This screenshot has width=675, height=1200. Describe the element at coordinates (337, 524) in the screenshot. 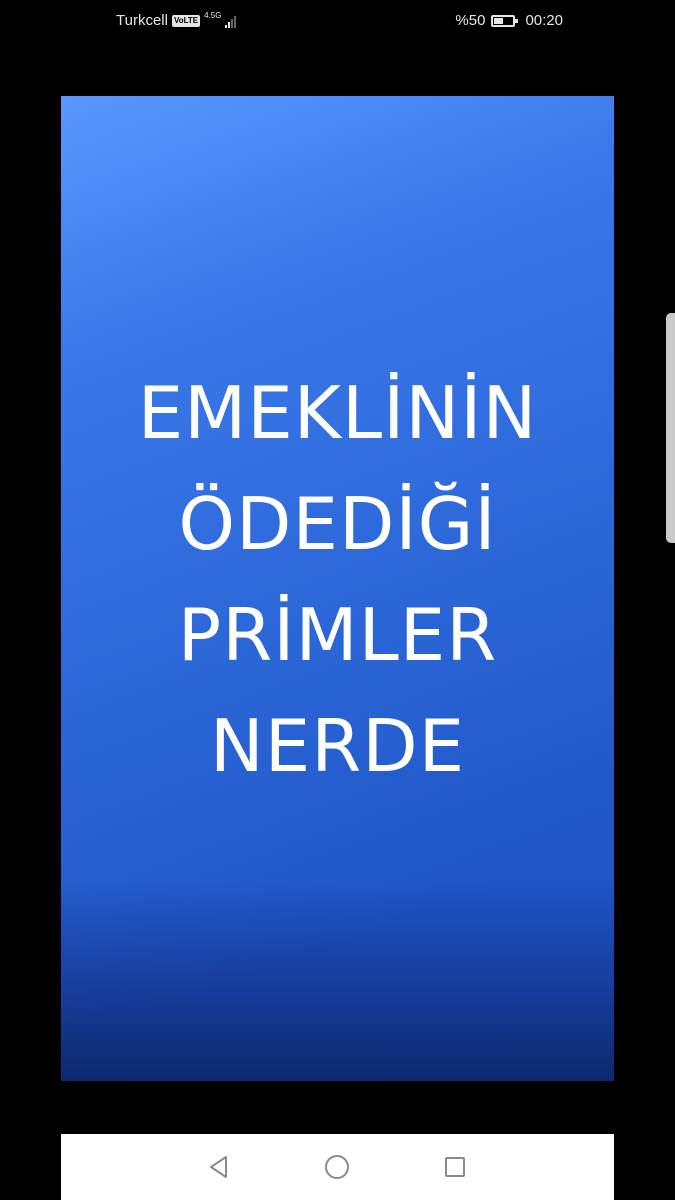

I see `headline-line: ÖDEDİĞİ` at that location.